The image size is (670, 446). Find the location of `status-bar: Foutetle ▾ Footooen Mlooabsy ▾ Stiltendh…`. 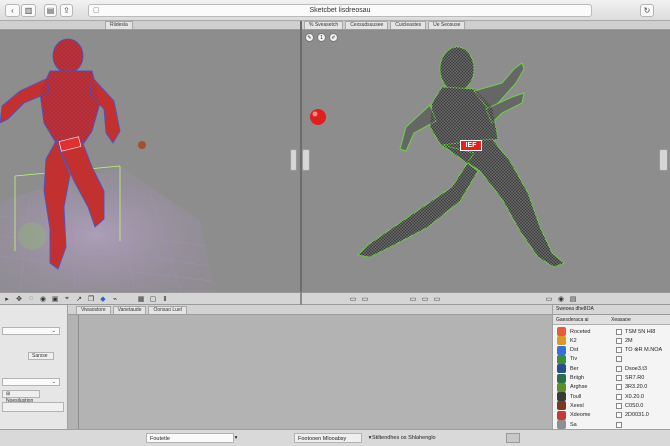

status-bar: Foutetle ▾ Footooen Mlooabsy ▾ Stiltendh… is located at coordinates (335, 437).